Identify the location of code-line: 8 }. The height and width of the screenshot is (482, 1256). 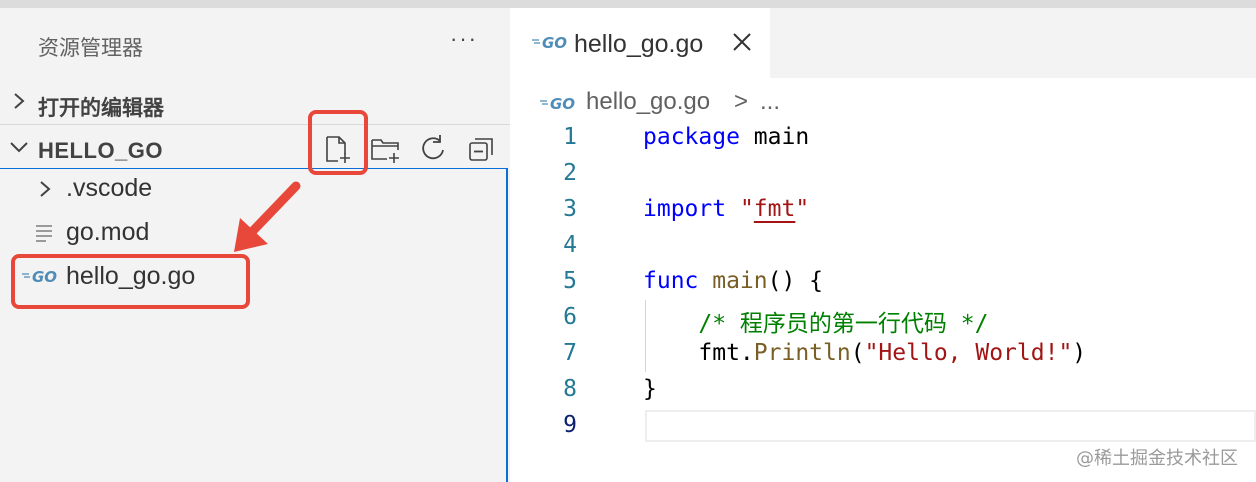
(883, 390).